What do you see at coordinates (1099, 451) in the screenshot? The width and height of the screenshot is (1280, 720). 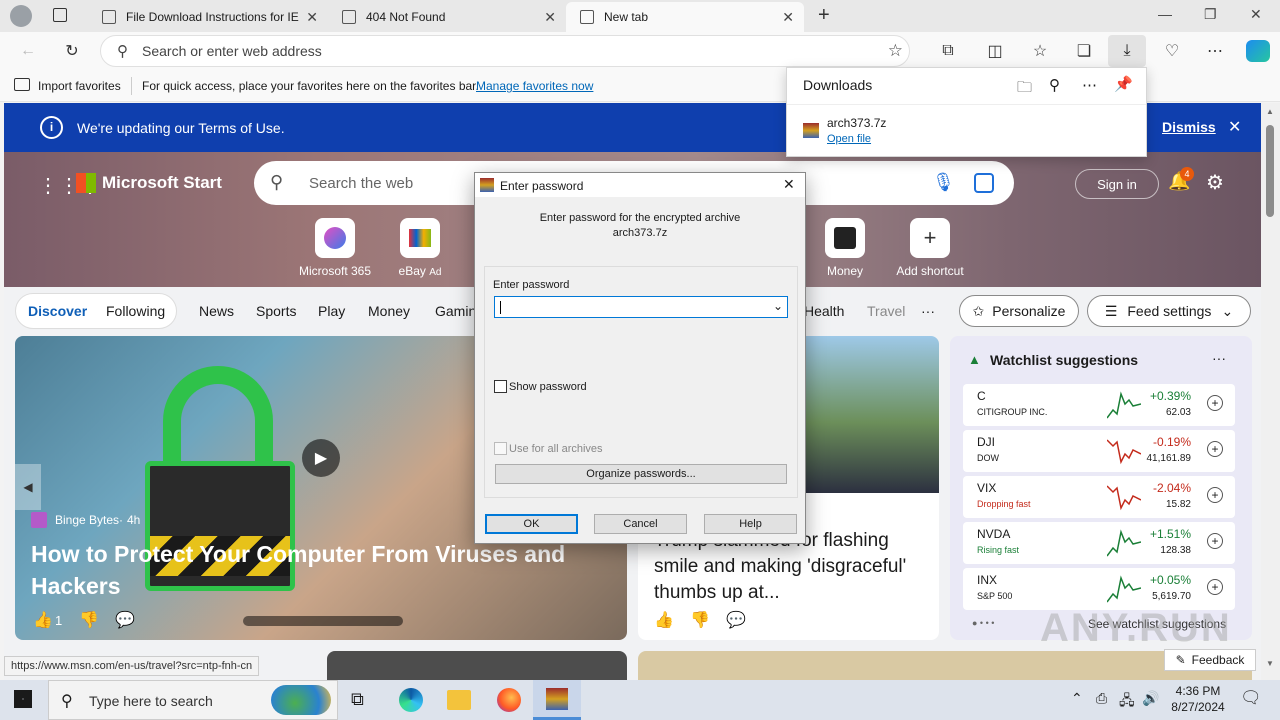 I see `watchlist-row: DJI DOW -0.19% 41,161.89 +` at bounding box center [1099, 451].